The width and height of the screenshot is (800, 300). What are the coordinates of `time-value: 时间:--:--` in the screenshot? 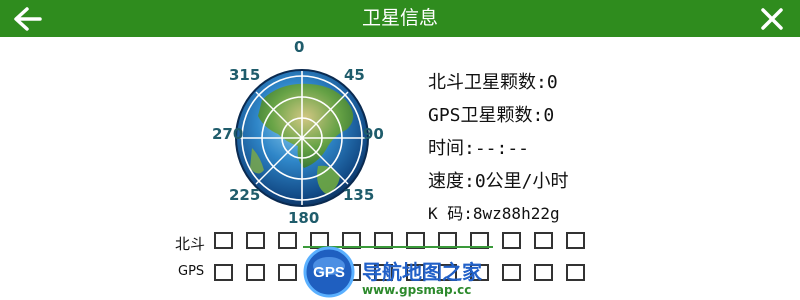 It's located at (479, 148).